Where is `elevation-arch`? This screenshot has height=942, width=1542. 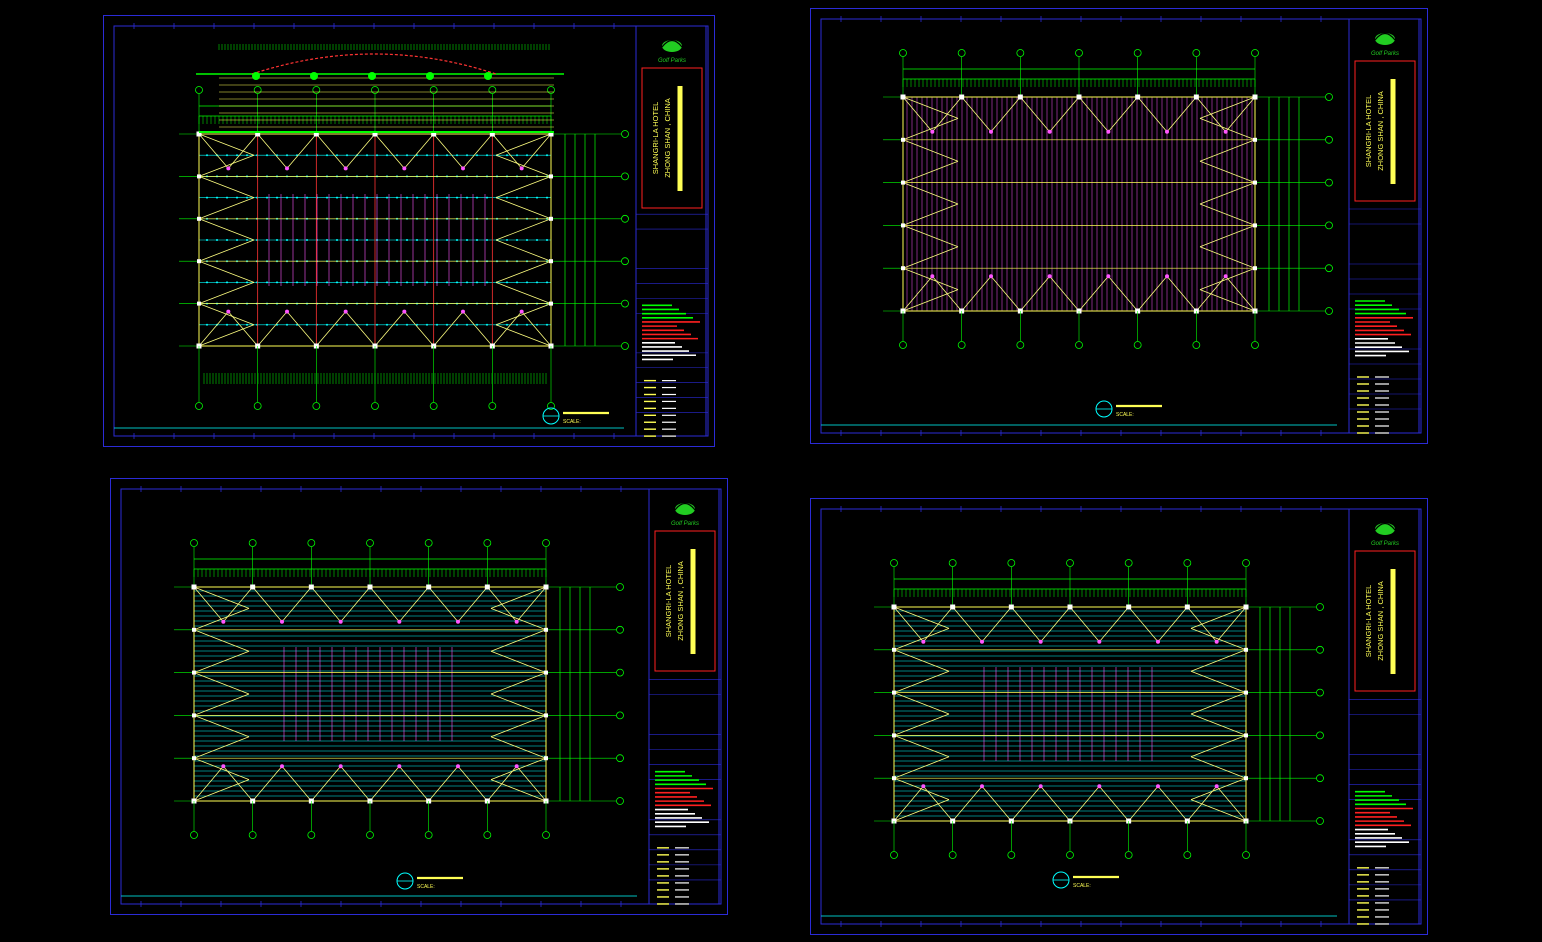 elevation-arch is located at coordinates (374, 64).